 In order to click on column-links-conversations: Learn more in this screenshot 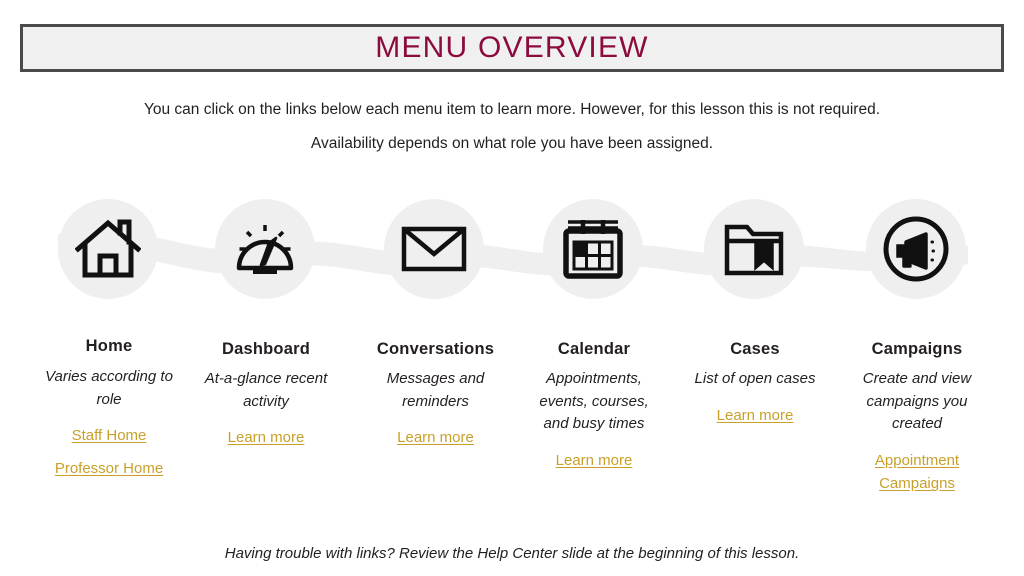, I will do `click(435, 437)`.